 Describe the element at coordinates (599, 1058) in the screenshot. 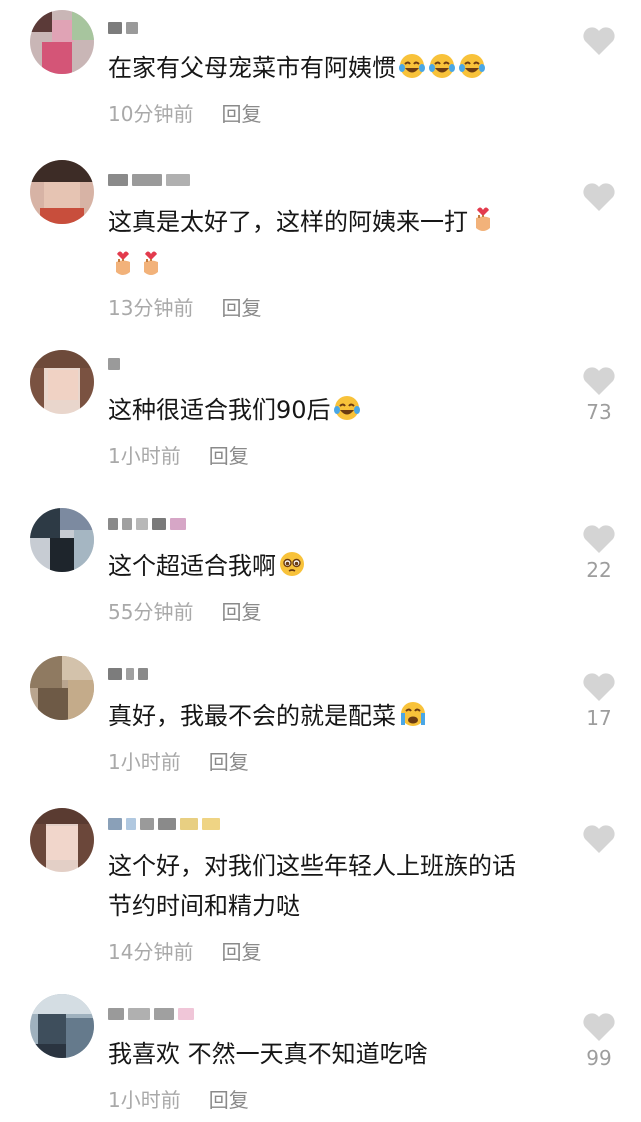

I see `like-count: 99` at that location.